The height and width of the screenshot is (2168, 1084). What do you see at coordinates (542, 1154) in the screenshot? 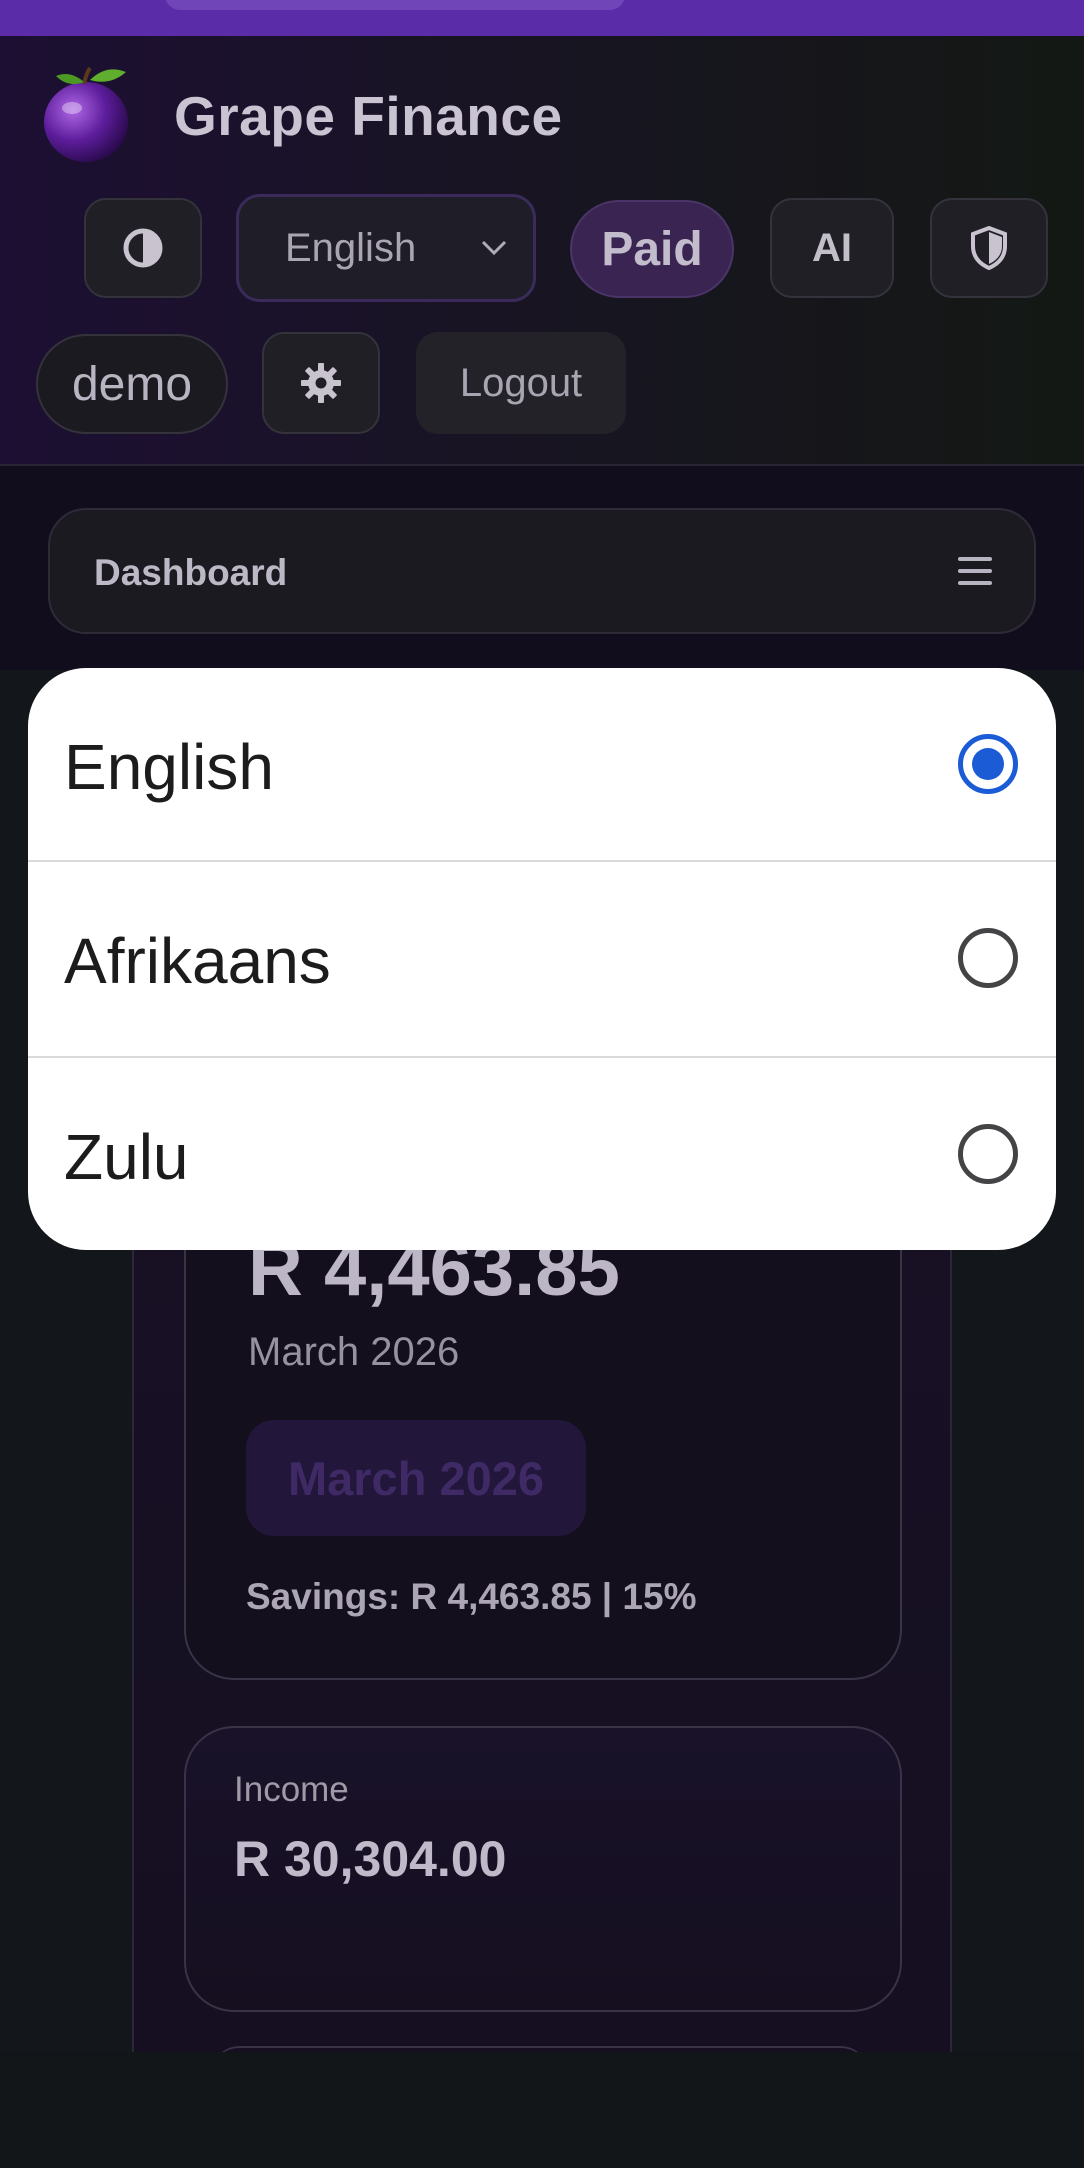
I see `language-option-zulu: Zulu` at bounding box center [542, 1154].